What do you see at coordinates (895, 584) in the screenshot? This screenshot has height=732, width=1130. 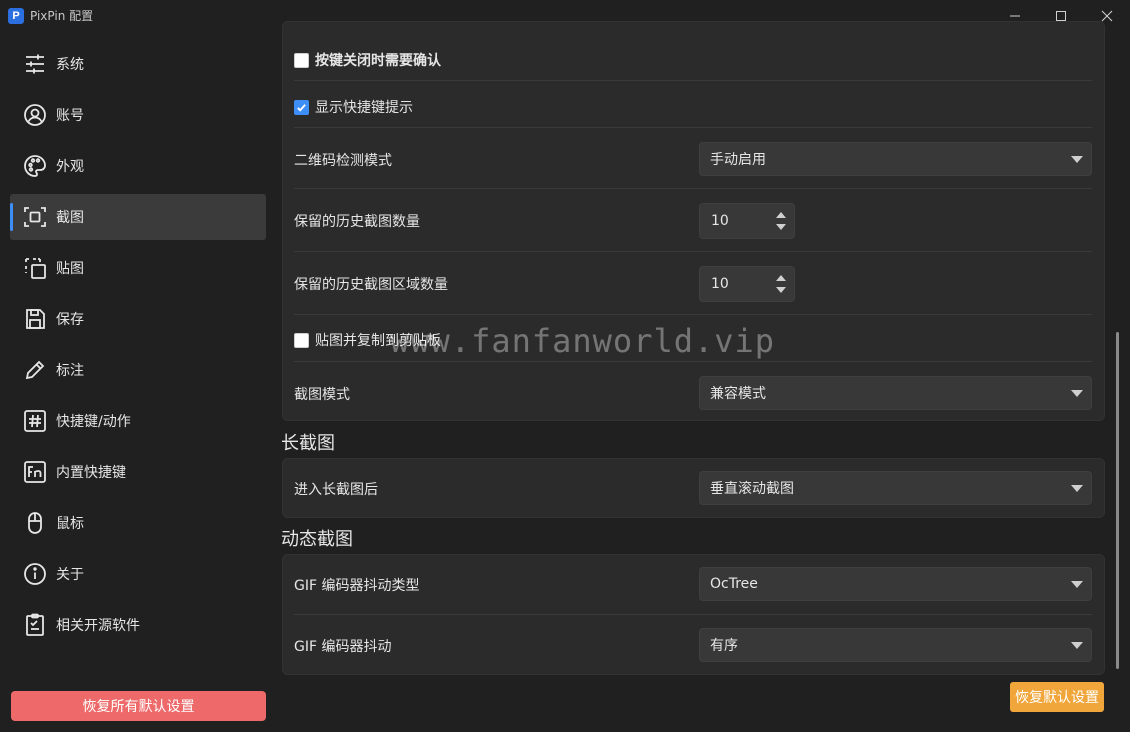 I see `gif-dither-type-select: OcTree` at bounding box center [895, 584].